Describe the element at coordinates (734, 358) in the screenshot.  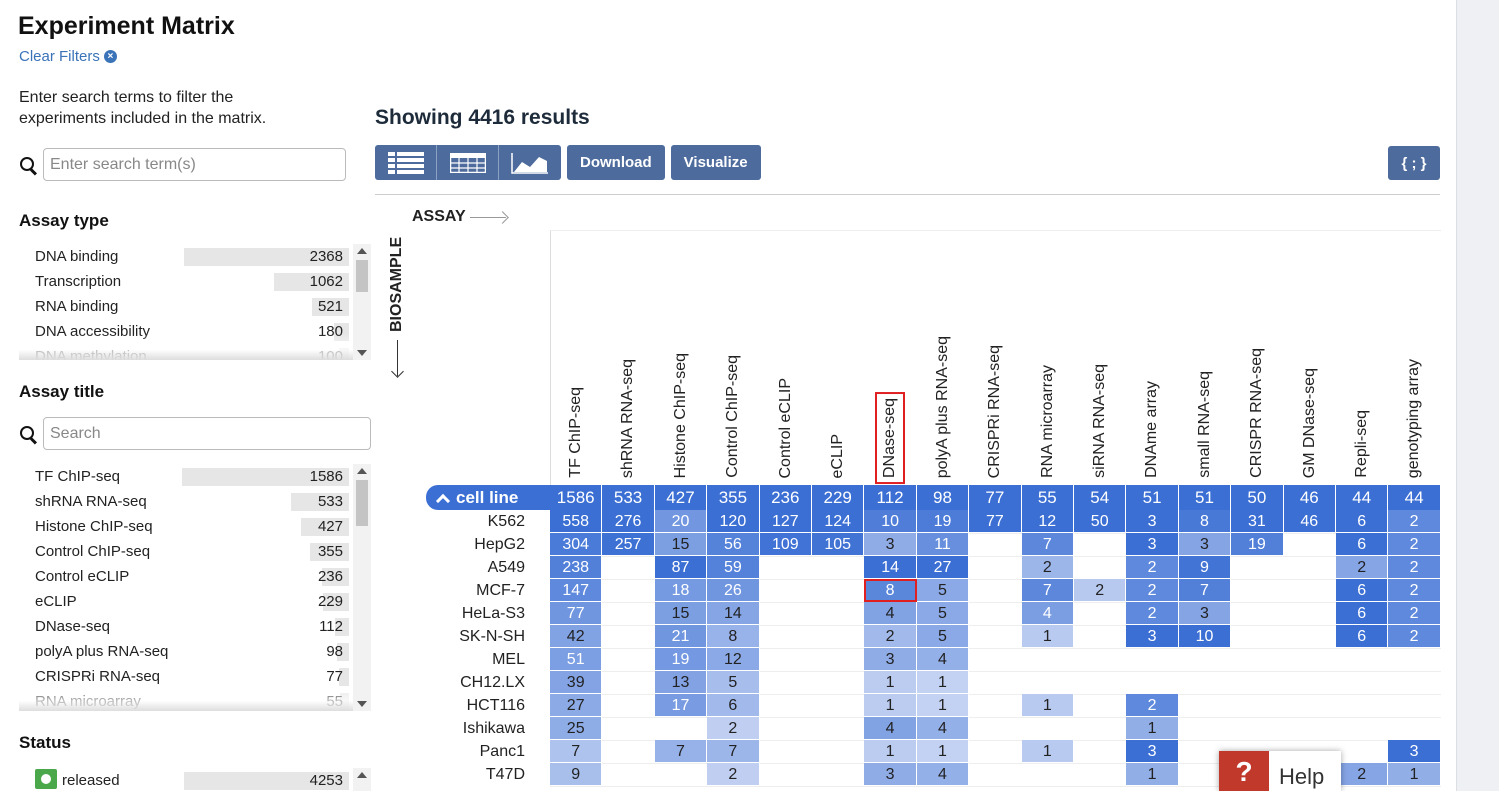
I see `column-header: Control ChIP-seq` at that location.